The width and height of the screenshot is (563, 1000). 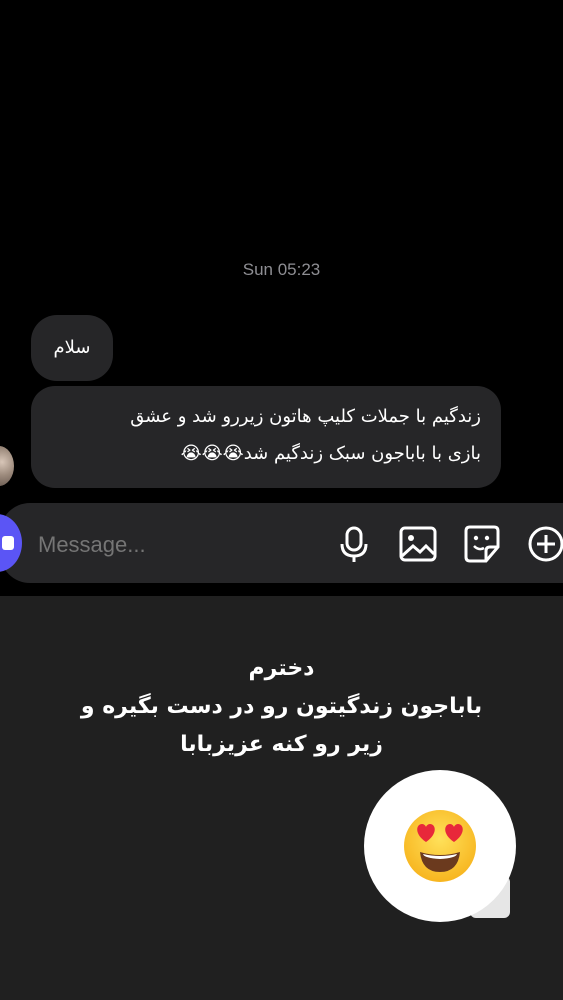 I want to click on microphone-button, so click(x=354, y=544).